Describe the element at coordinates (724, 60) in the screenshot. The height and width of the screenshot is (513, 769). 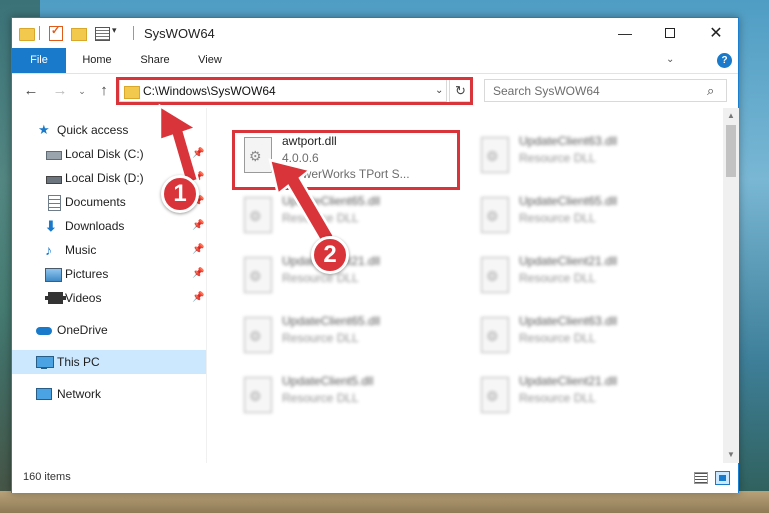
I see `help-icon: ?` at that location.